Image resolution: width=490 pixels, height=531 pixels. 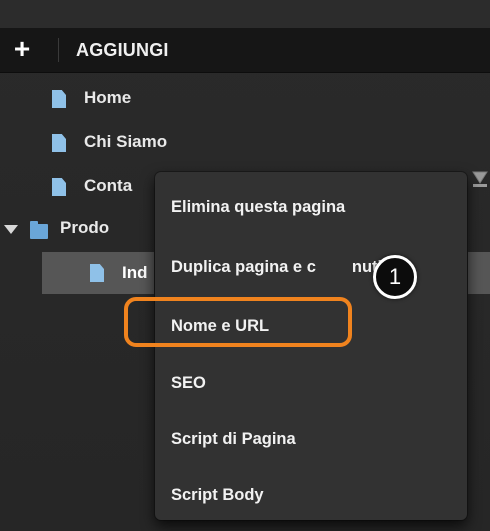 I want to click on tree-item-chi-siamo: Chi Siamo, so click(x=245, y=142).